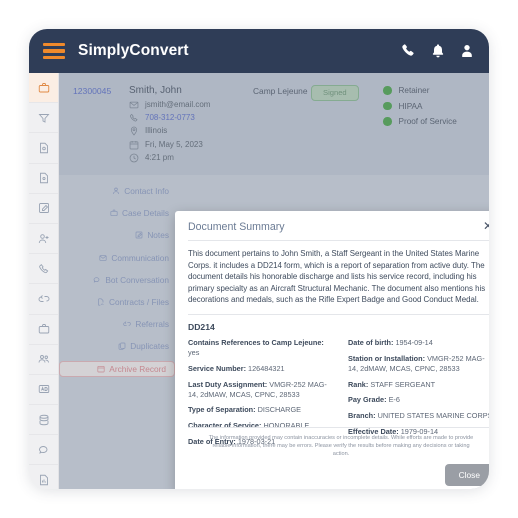  I want to click on field-label: Branch:, so click(362, 415).